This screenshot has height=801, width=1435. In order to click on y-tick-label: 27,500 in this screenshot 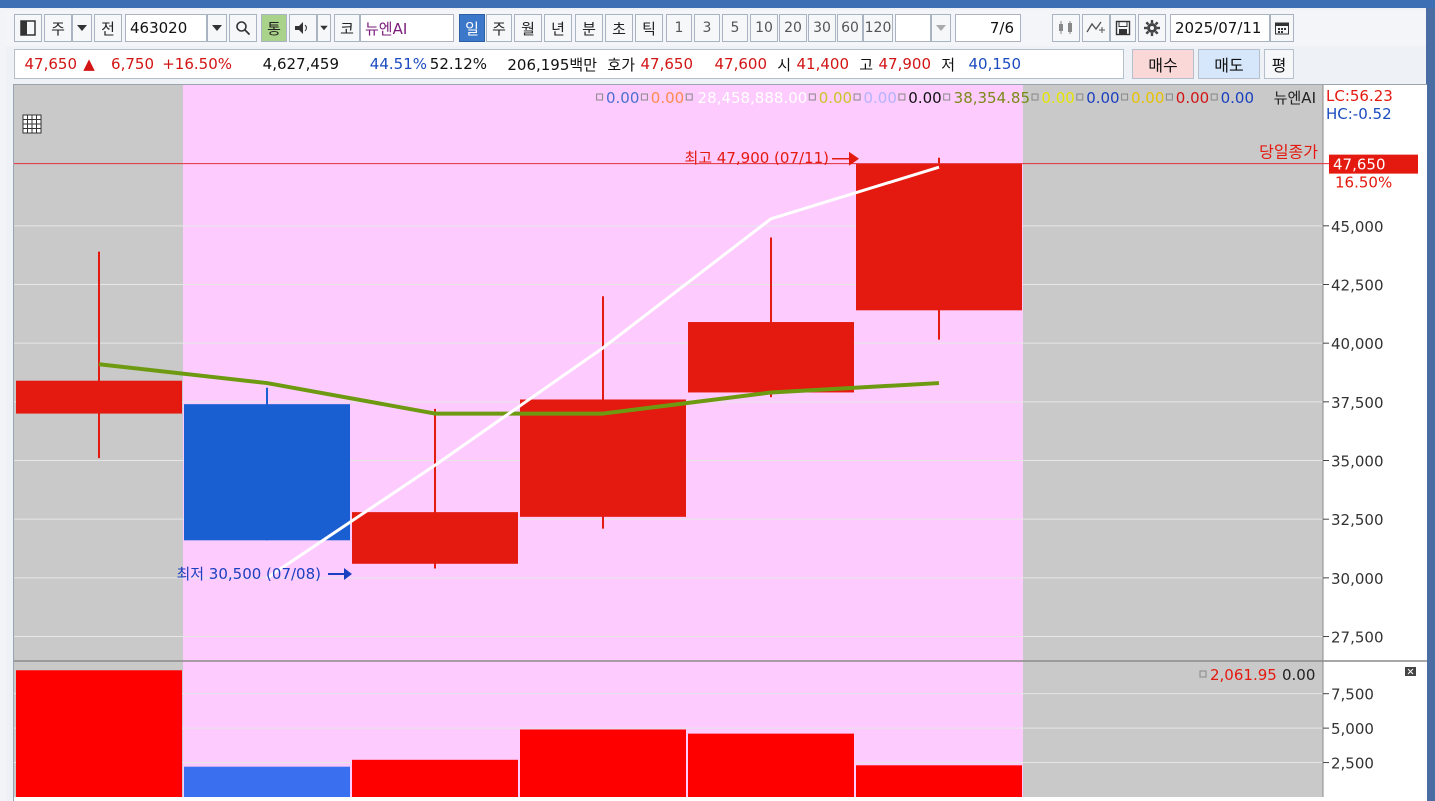, I will do `click(1357, 638)`.